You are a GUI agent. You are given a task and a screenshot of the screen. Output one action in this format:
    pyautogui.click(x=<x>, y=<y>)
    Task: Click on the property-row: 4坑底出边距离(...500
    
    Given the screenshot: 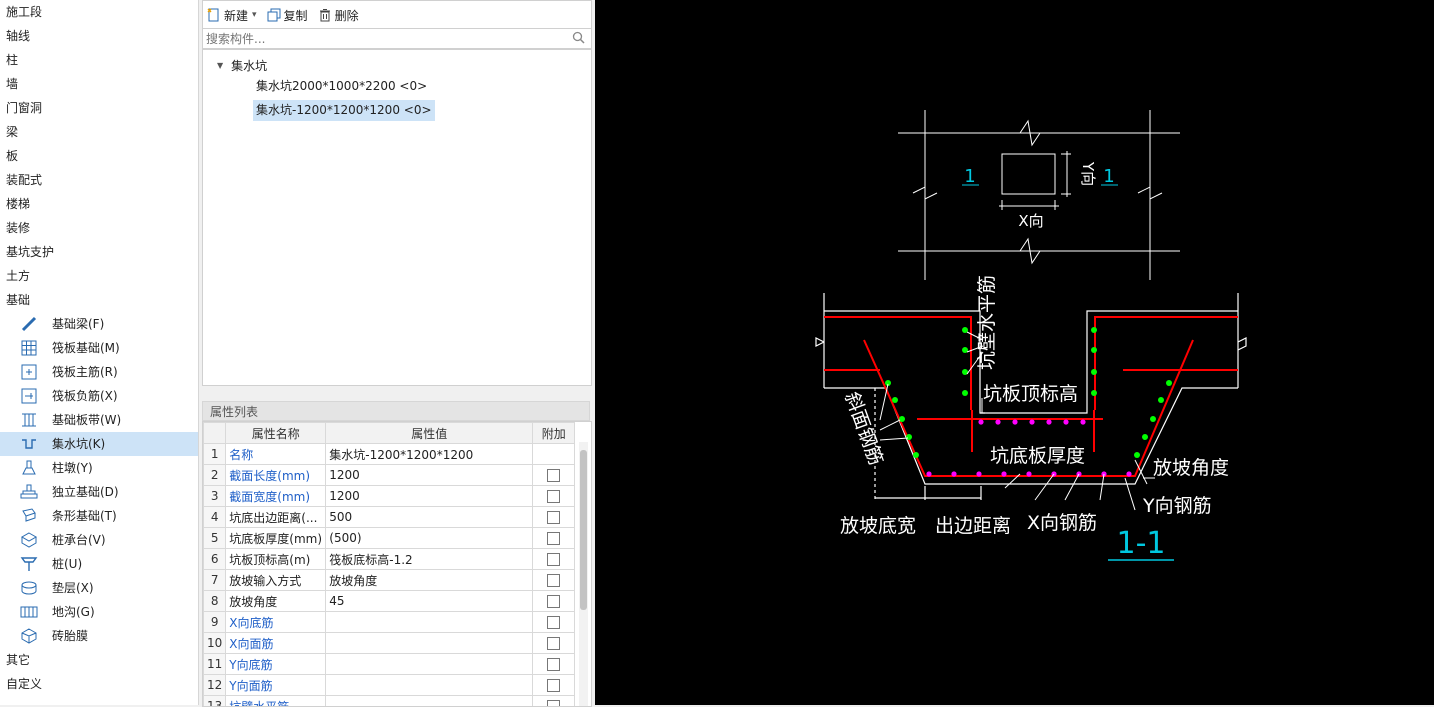 What is the action you would take?
    pyautogui.click(x=389, y=517)
    